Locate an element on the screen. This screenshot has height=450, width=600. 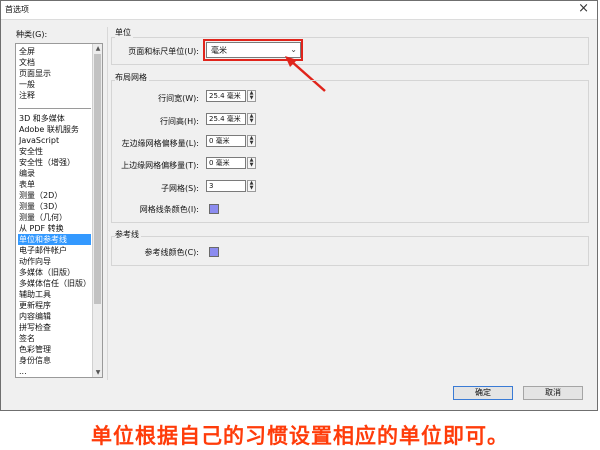
category-item: 3D 和多媒体 is located at coordinates (54, 118).